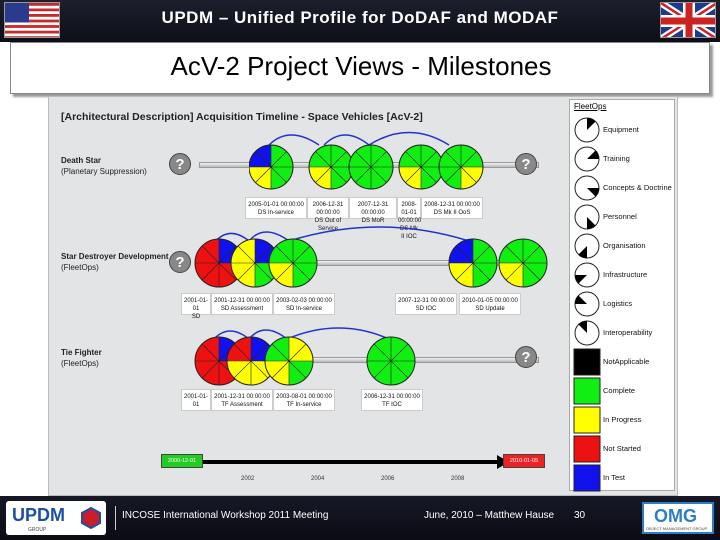 Image resolution: width=720 pixels, height=540 pixels. I want to click on legend-label: Logistics, so click(618, 303).